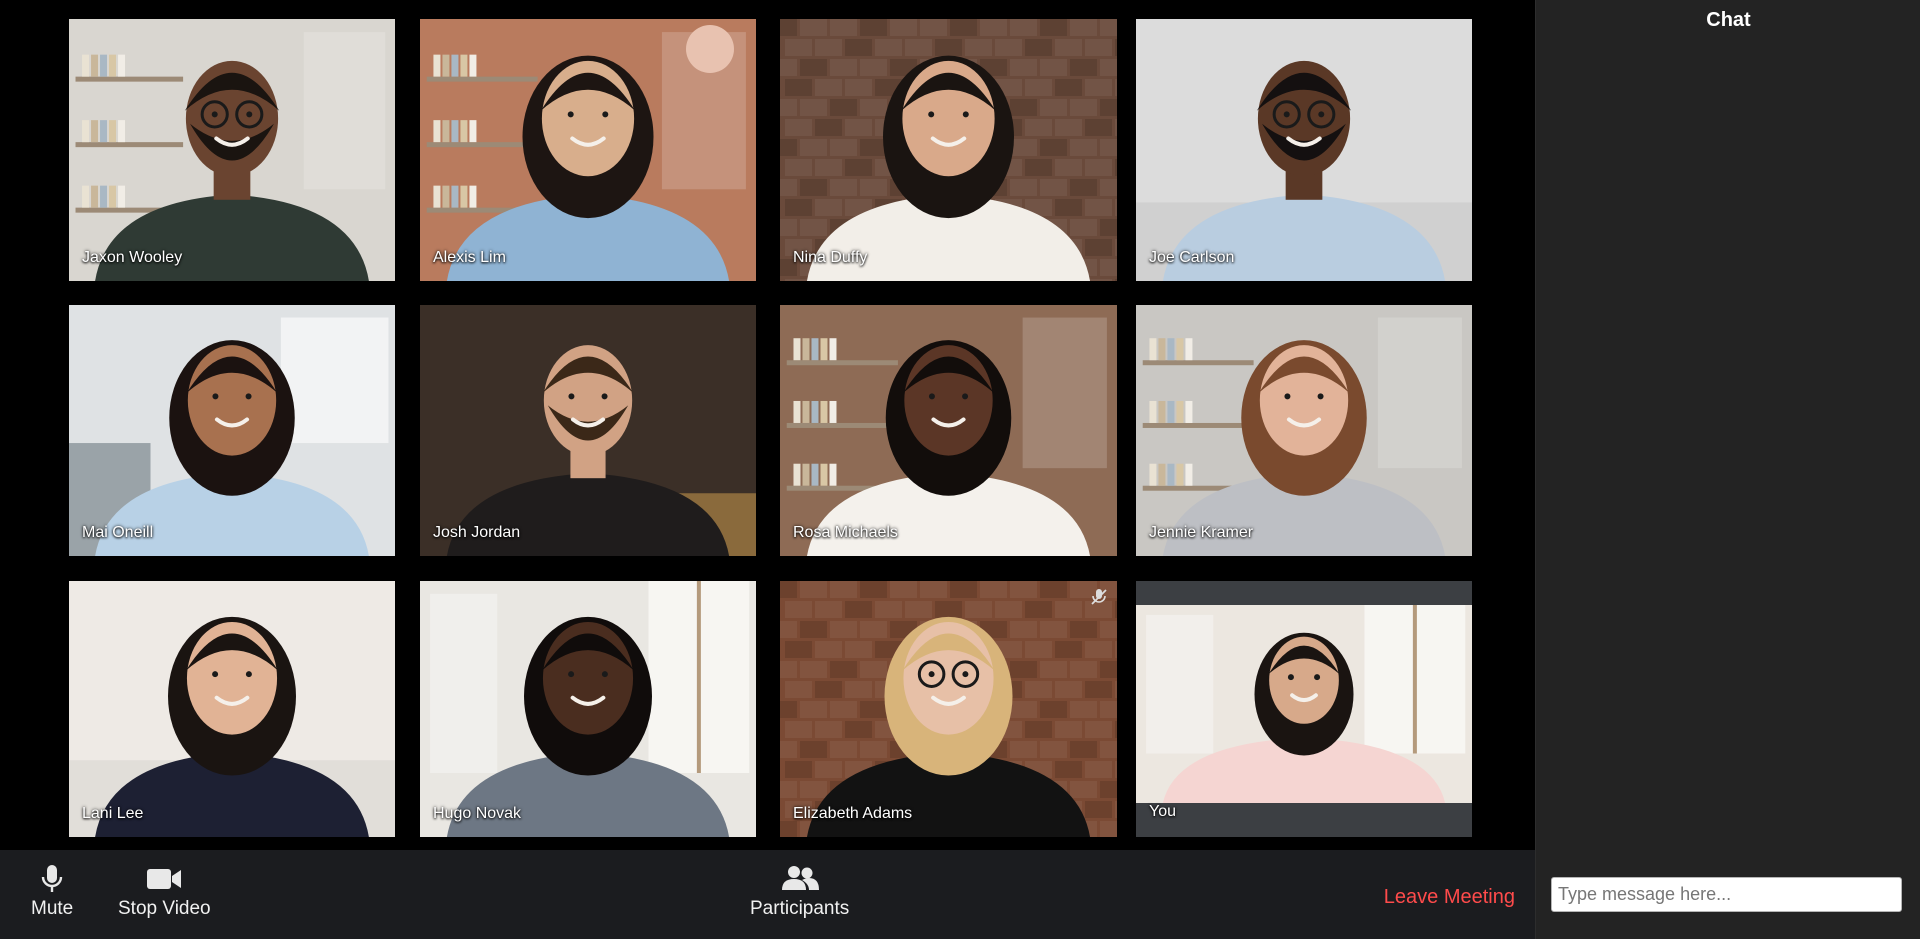 Image resolution: width=1920 pixels, height=939 pixels. What do you see at coordinates (164, 908) in the screenshot?
I see `stop-video-label: Stop Video` at bounding box center [164, 908].